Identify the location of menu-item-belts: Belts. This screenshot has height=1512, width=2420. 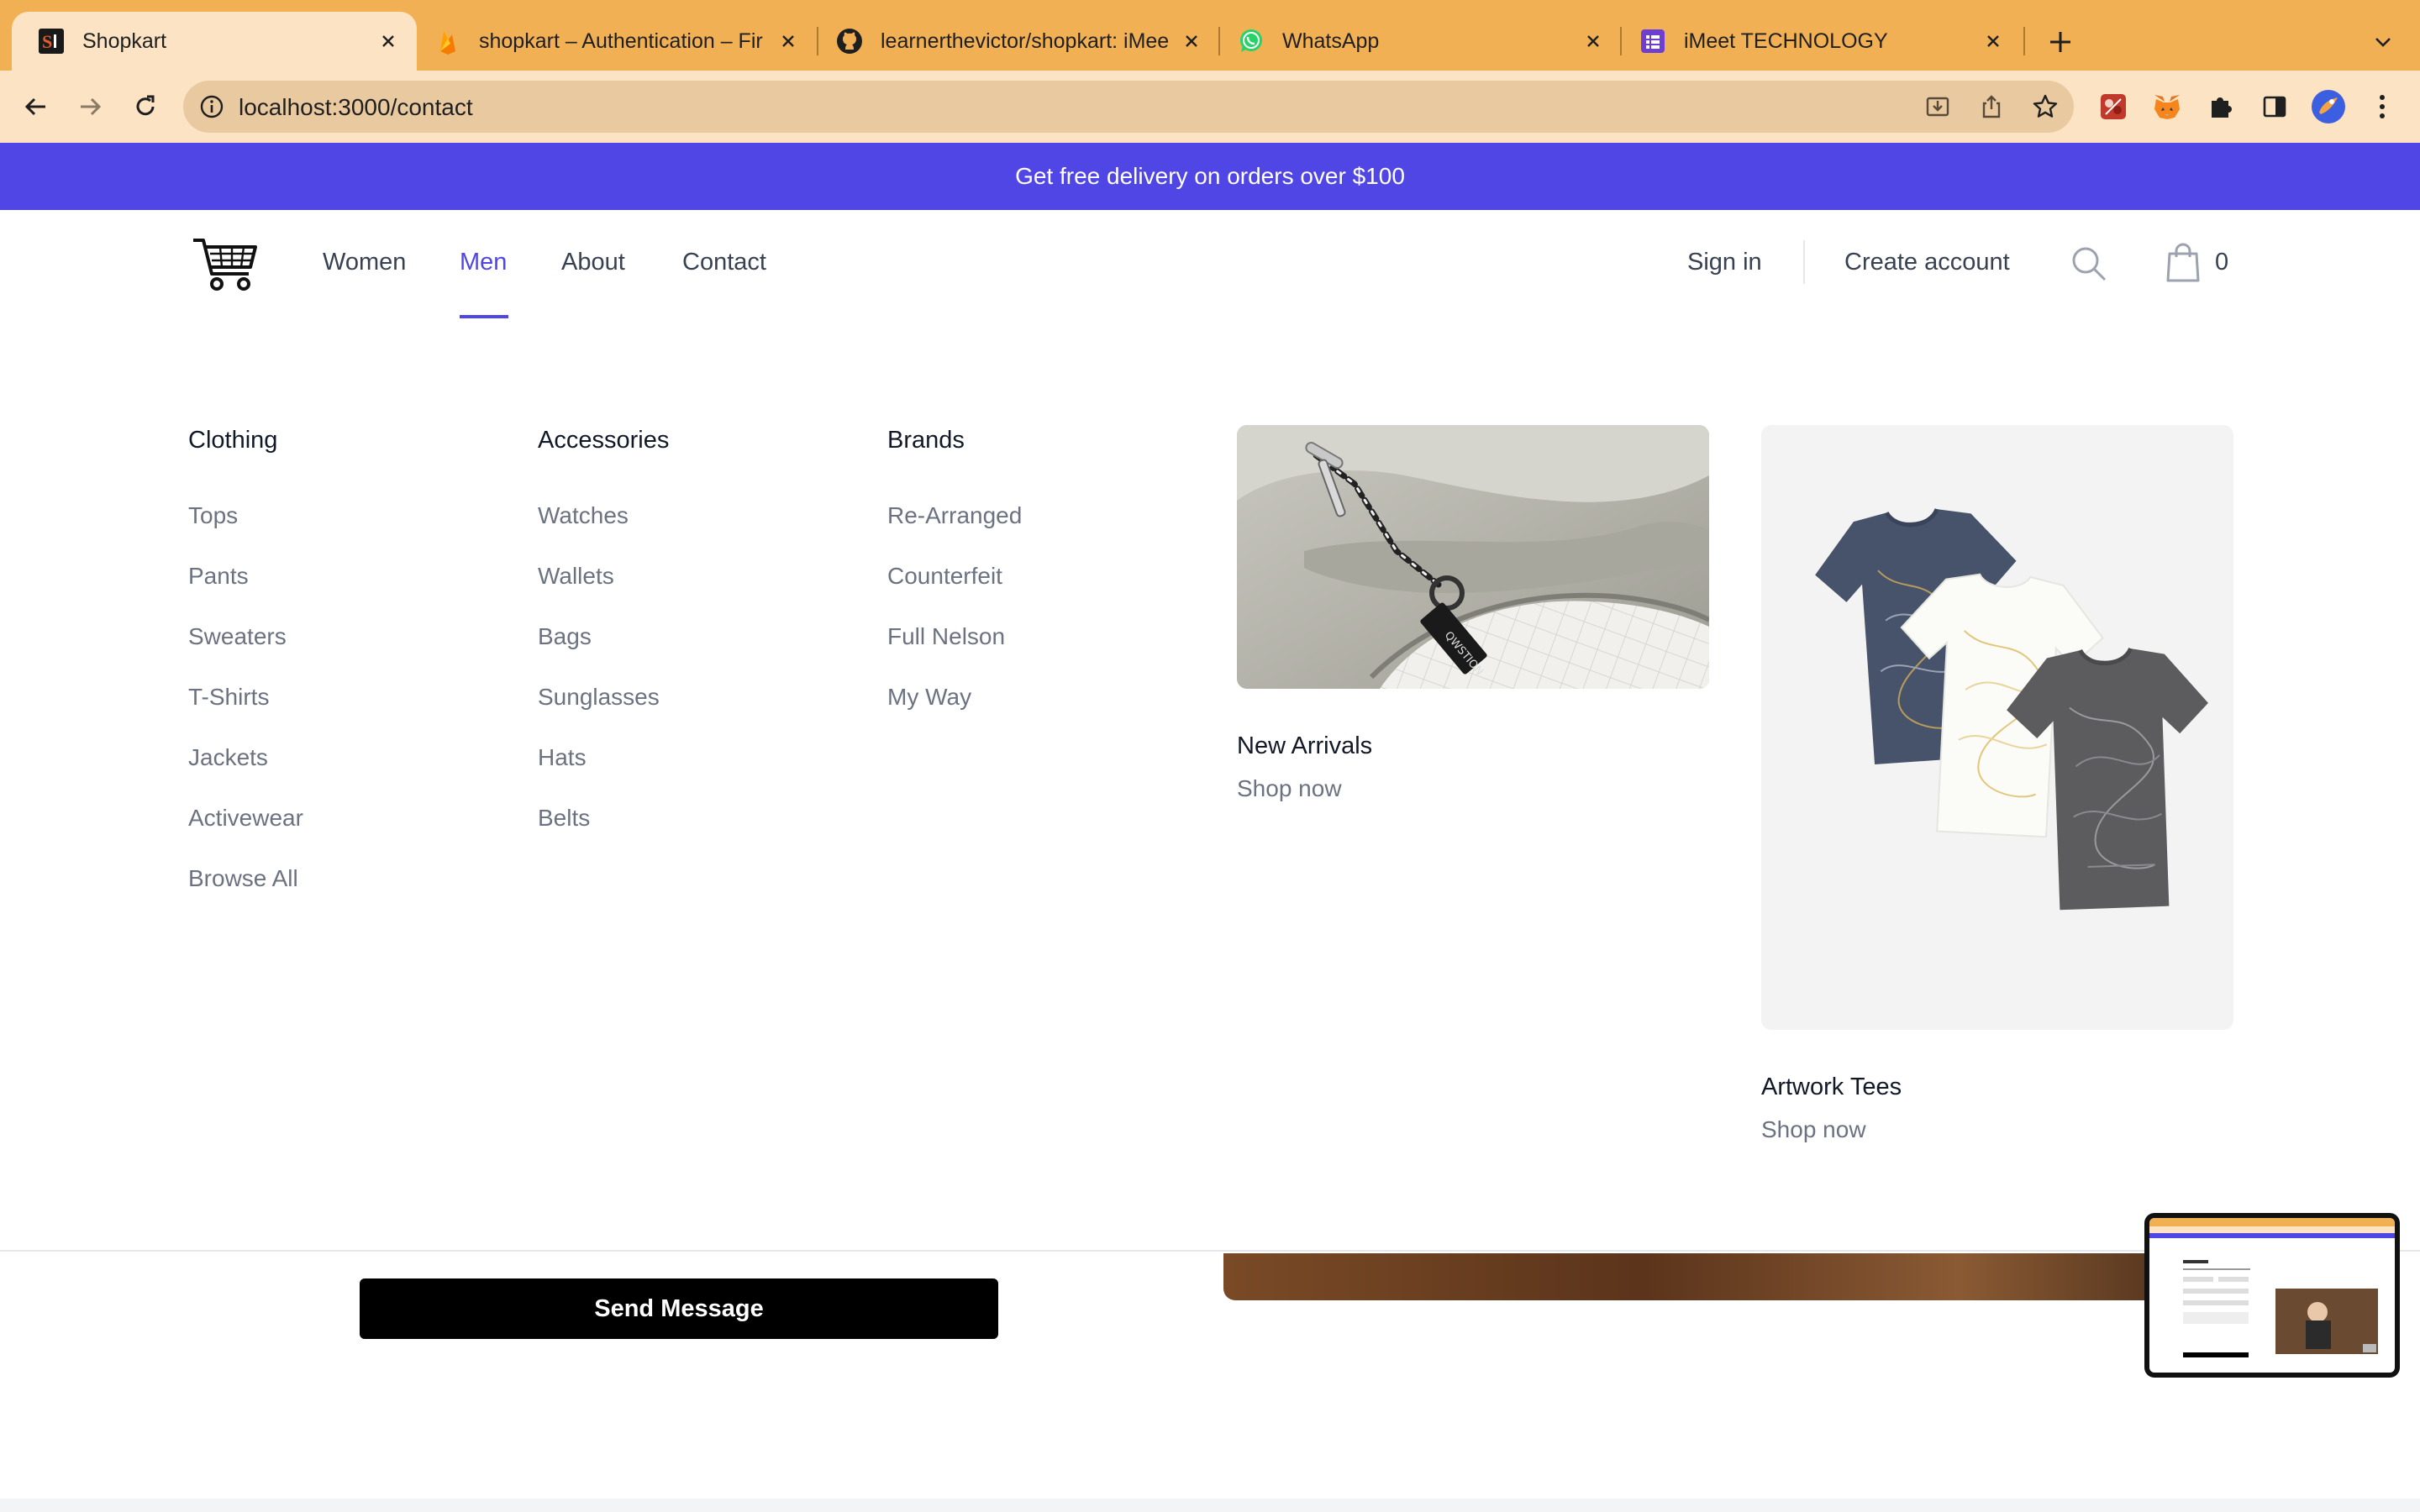
(603, 818).